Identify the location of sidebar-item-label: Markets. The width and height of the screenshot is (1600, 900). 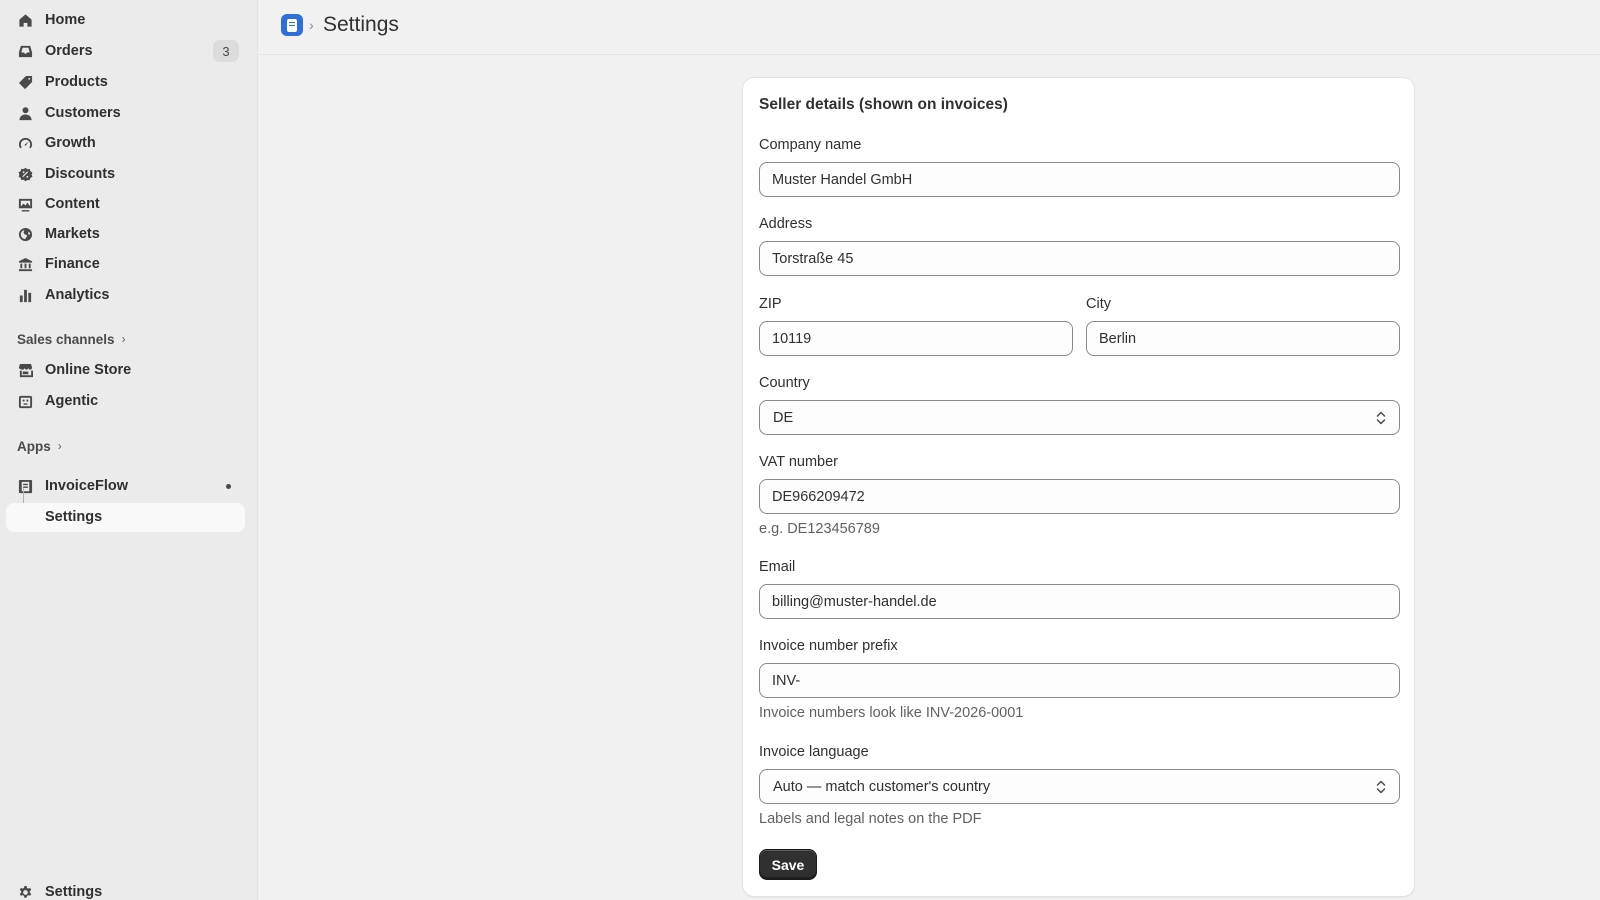
(72, 234).